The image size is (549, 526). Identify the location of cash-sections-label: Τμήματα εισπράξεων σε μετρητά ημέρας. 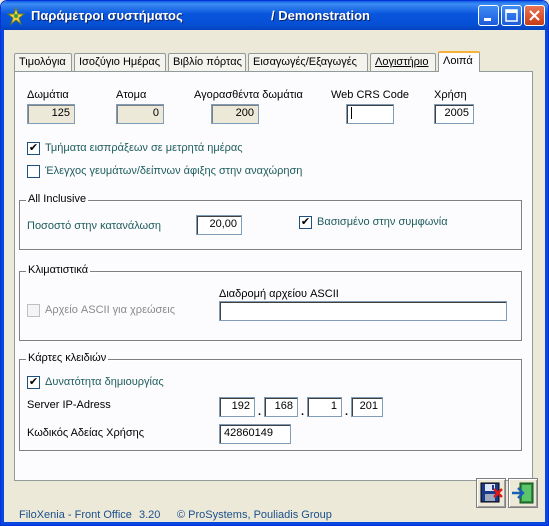
(144, 148).